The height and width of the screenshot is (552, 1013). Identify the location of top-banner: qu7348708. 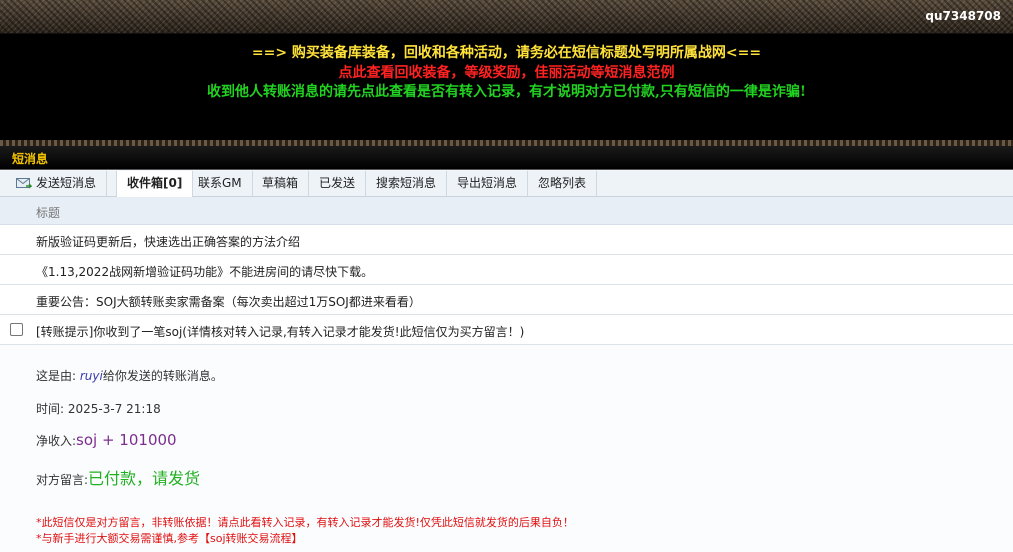
(506, 17).